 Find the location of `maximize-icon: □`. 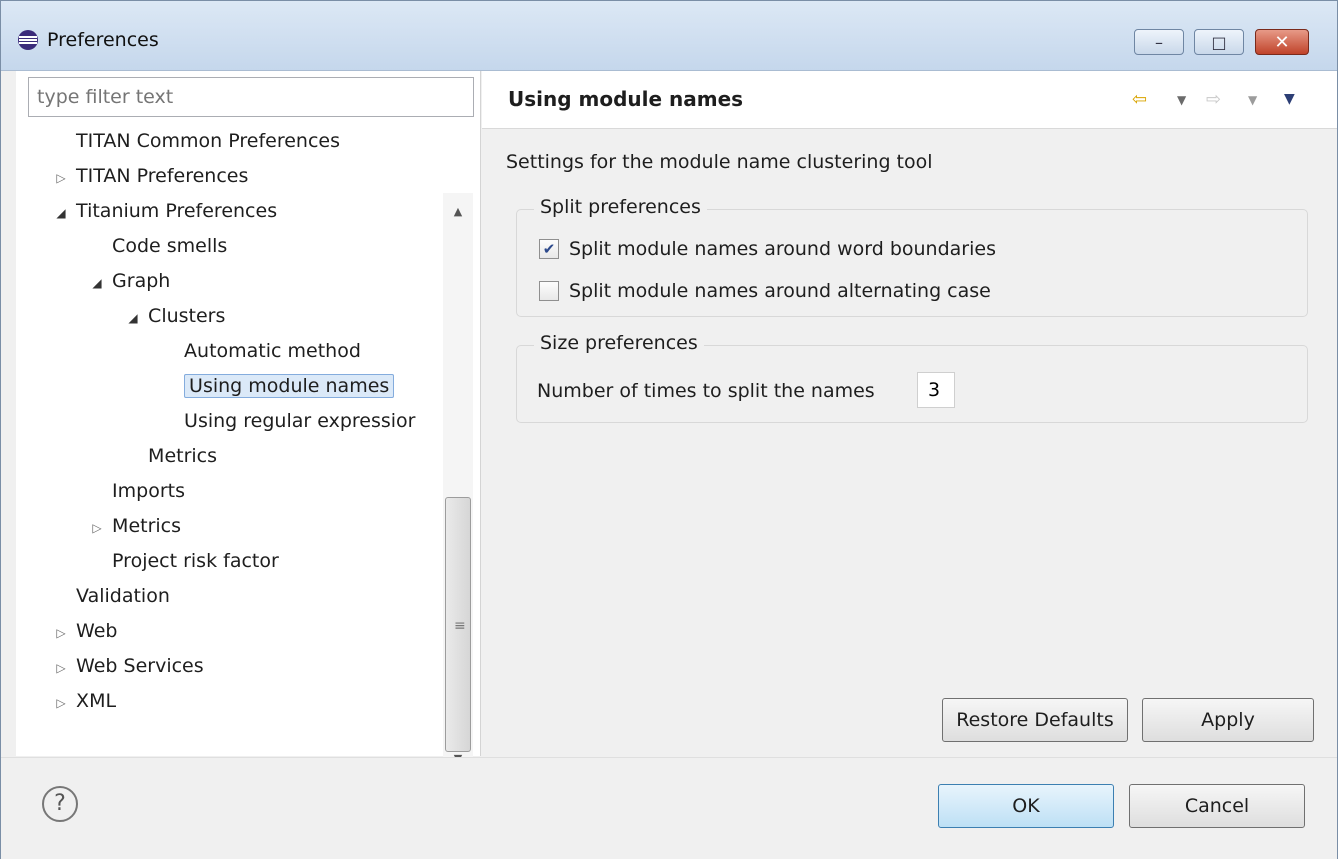

maximize-icon: □ is located at coordinates (1219, 42).